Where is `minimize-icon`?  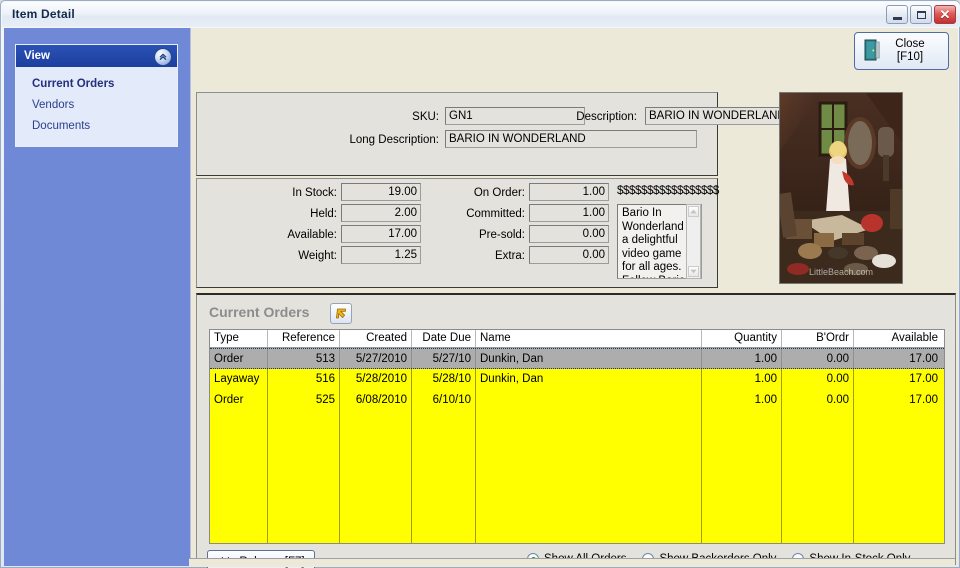 minimize-icon is located at coordinates (897, 18).